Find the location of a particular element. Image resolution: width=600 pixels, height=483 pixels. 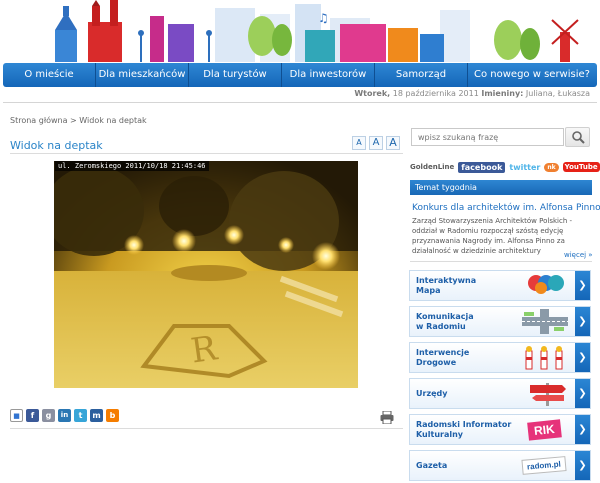

promo-komunikacja: Komunikacja w Radomiu ❯ is located at coordinates (500, 321).